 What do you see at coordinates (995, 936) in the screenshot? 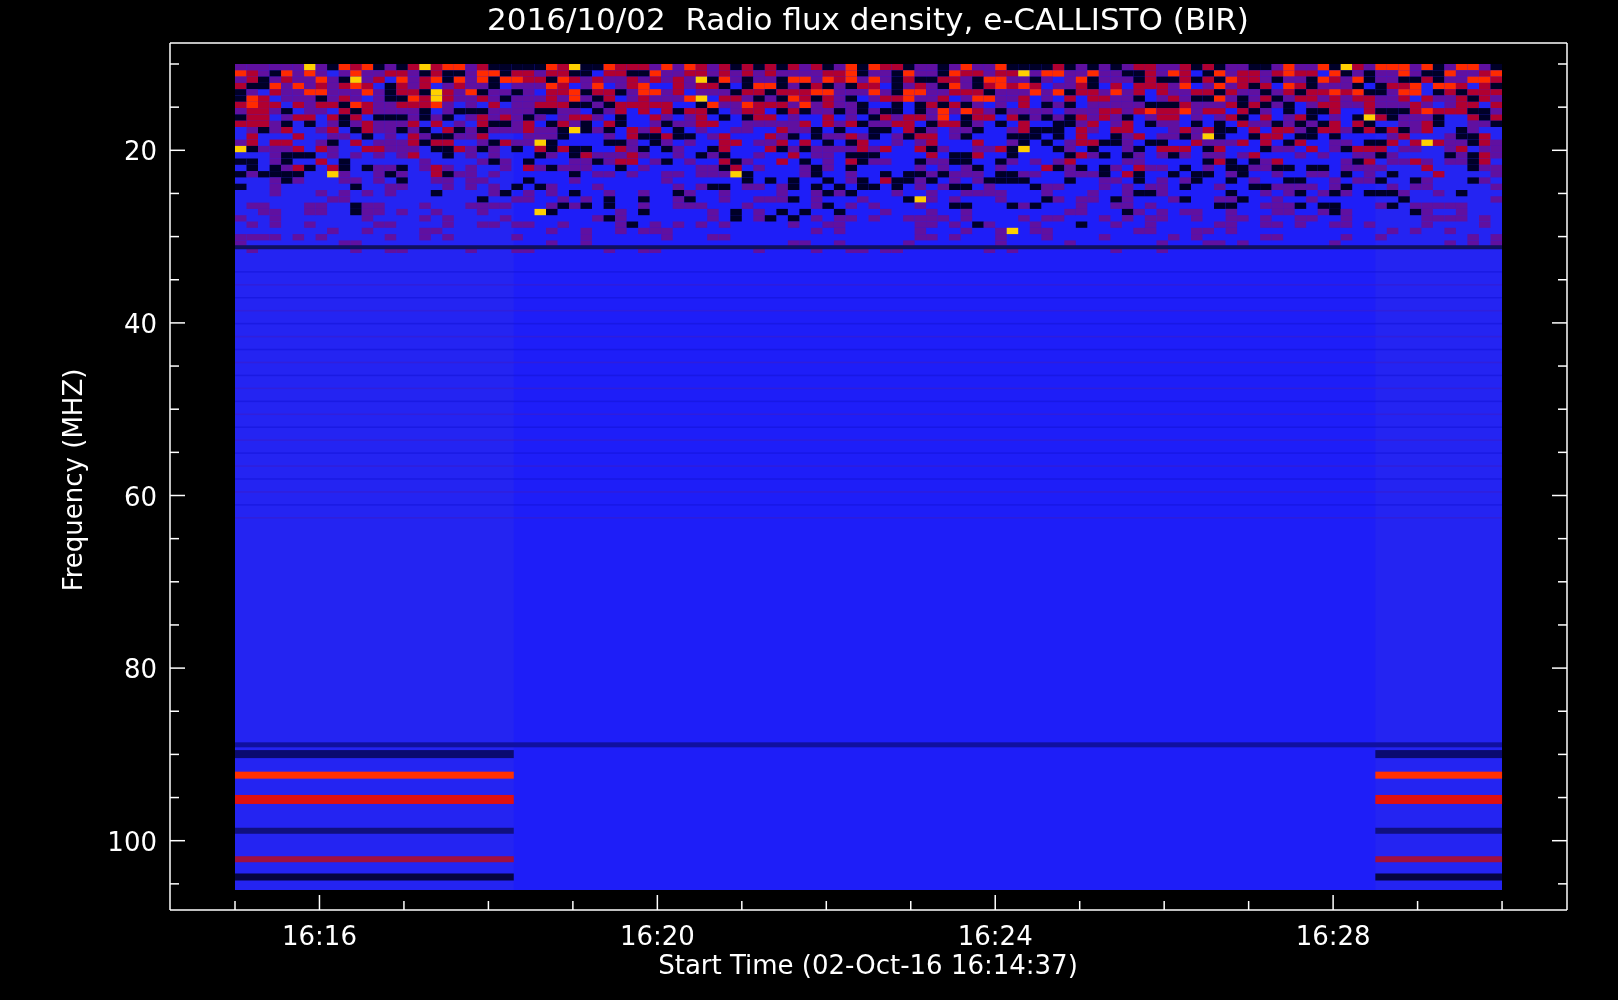
I see `x-tick-label: 16:24` at bounding box center [995, 936].